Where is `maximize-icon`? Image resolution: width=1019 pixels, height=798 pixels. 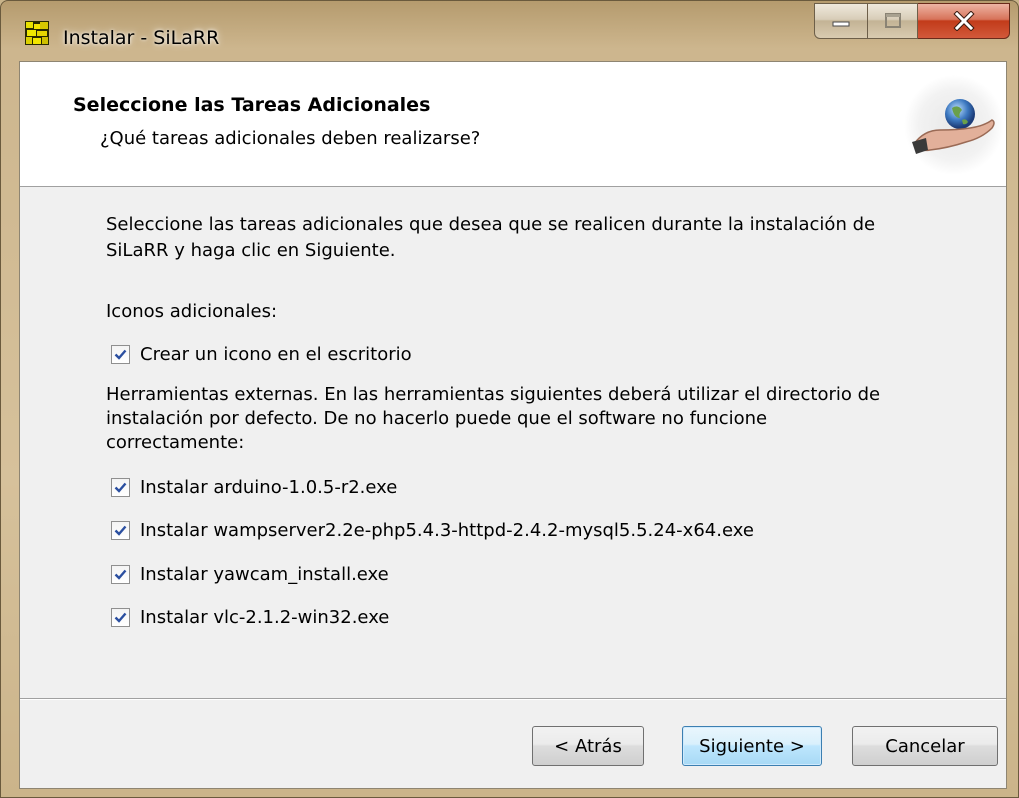 maximize-icon is located at coordinates (892, 20).